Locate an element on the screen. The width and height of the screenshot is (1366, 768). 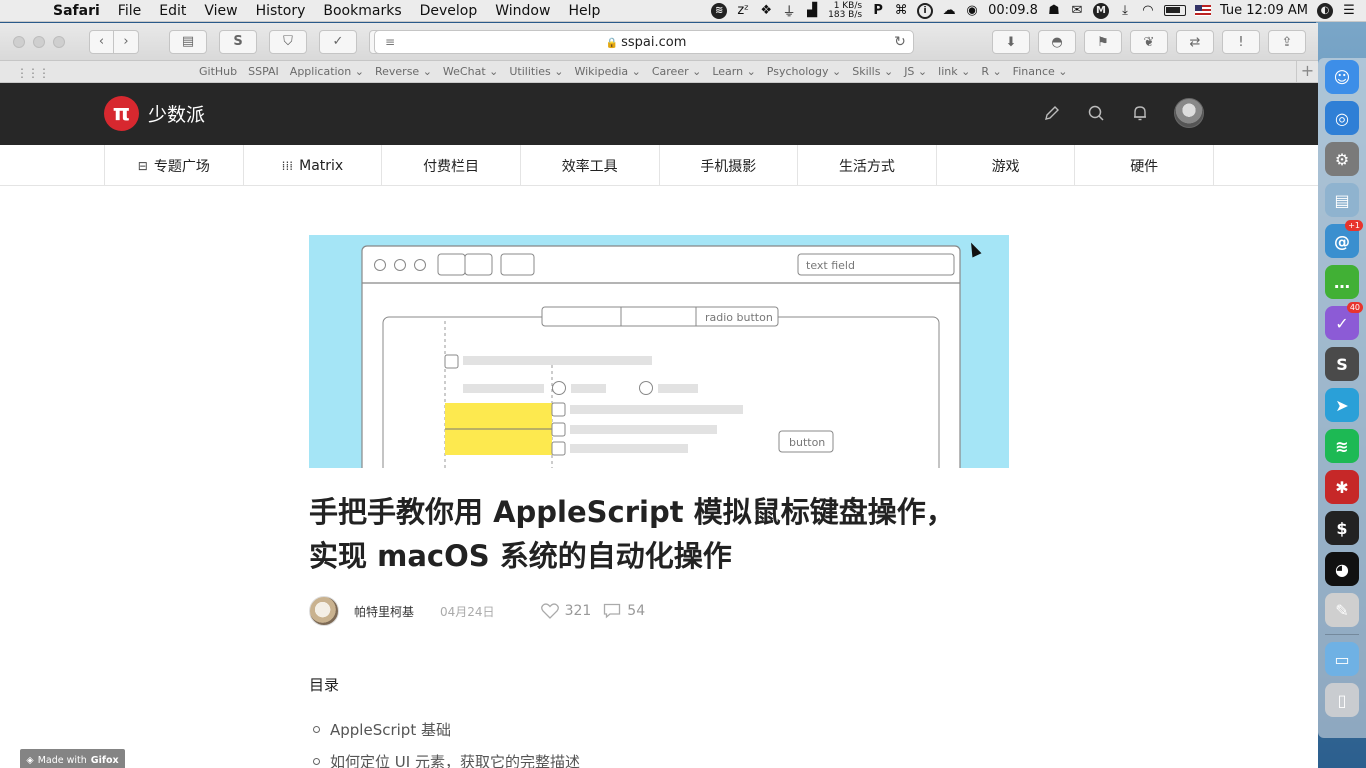
dock-finder-icon: ☺ is located at coordinates (1342, 77).